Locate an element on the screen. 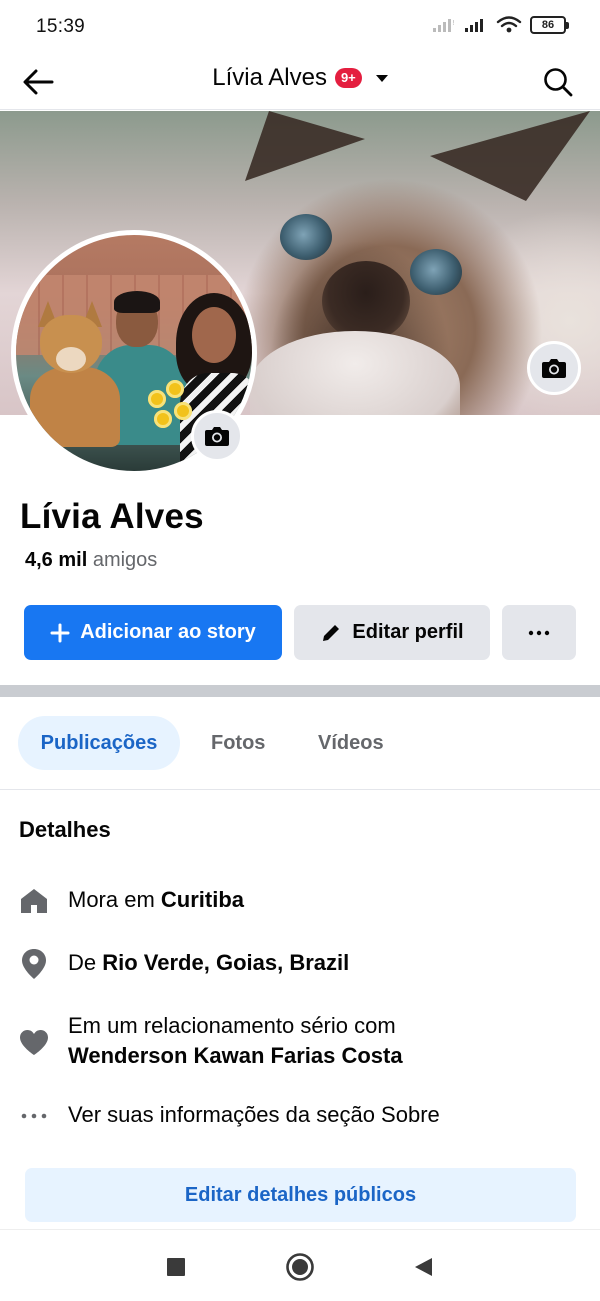  pencil-icon is located at coordinates (331, 632).